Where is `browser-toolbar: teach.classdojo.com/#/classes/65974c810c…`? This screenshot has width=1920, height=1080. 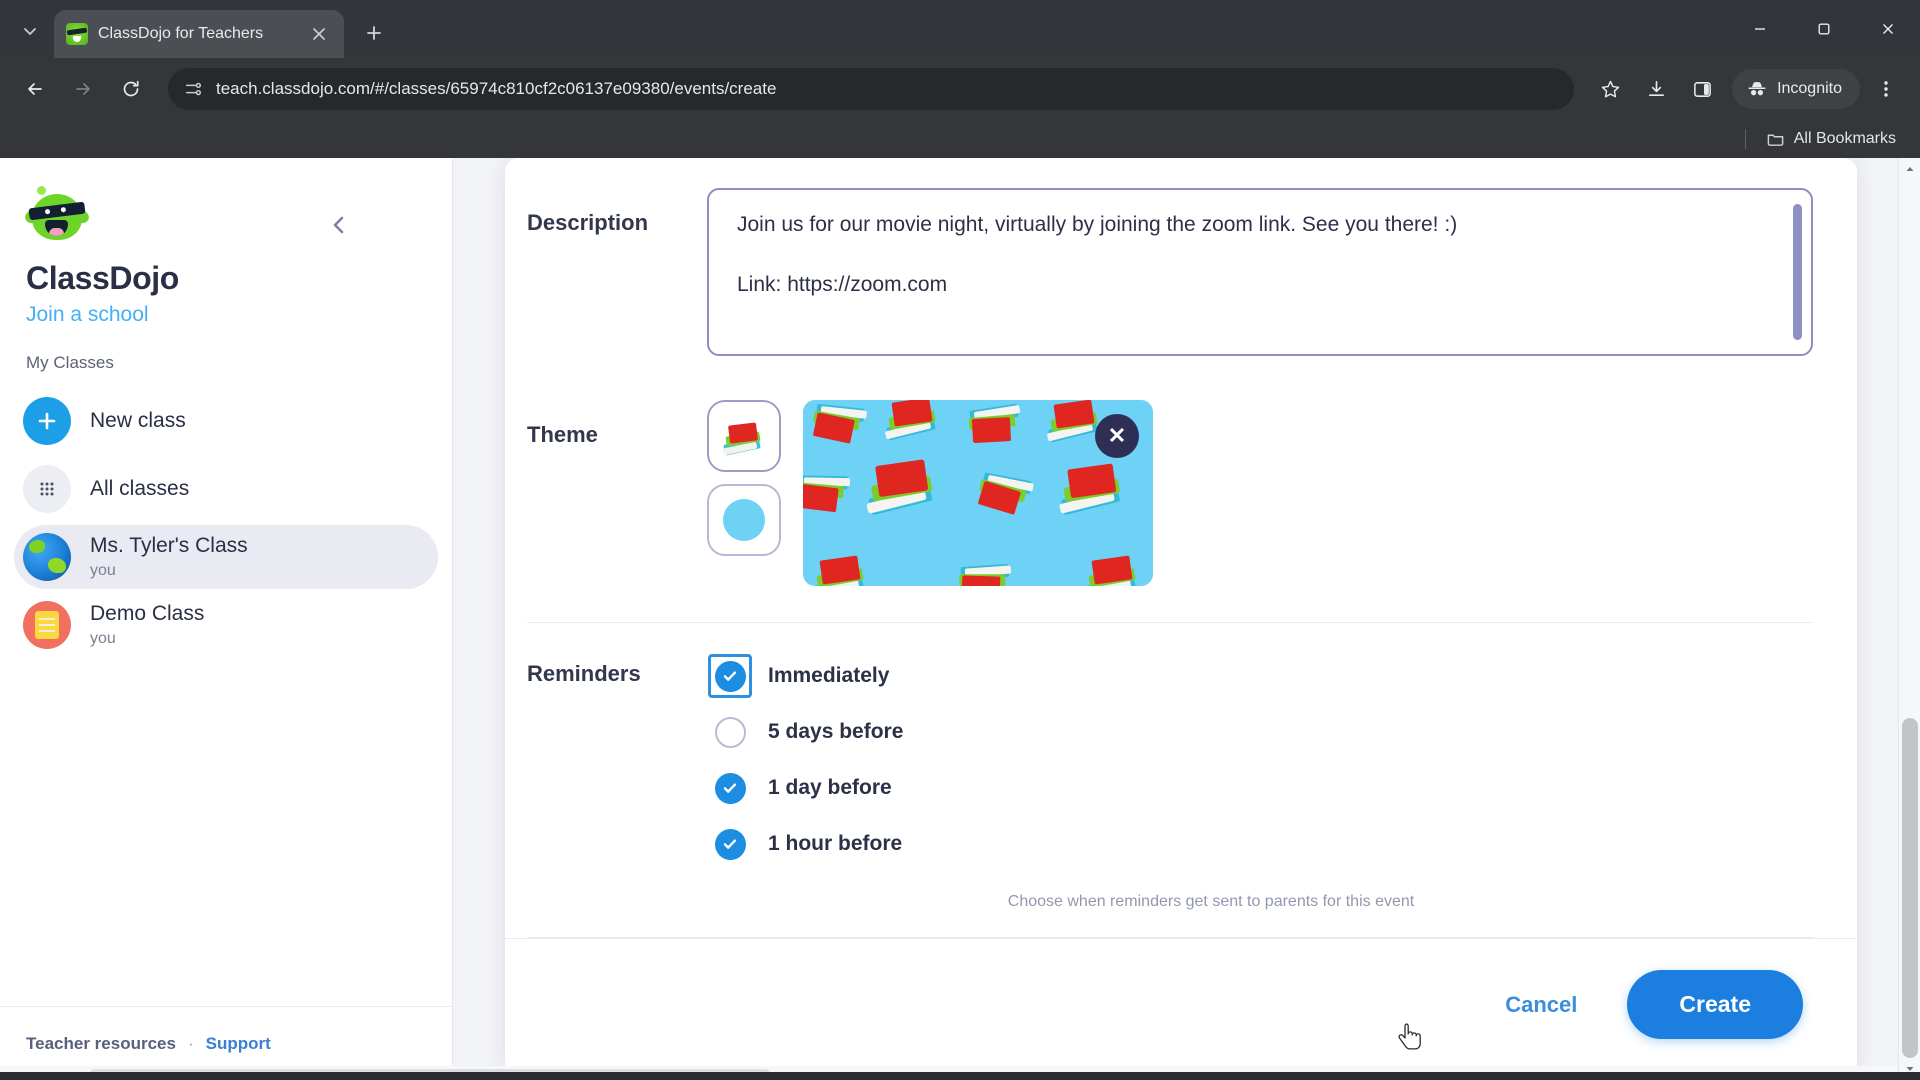
browser-toolbar: teach.classdojo.com/#/classes/65974c810c… is located at coordinates (960, 89).